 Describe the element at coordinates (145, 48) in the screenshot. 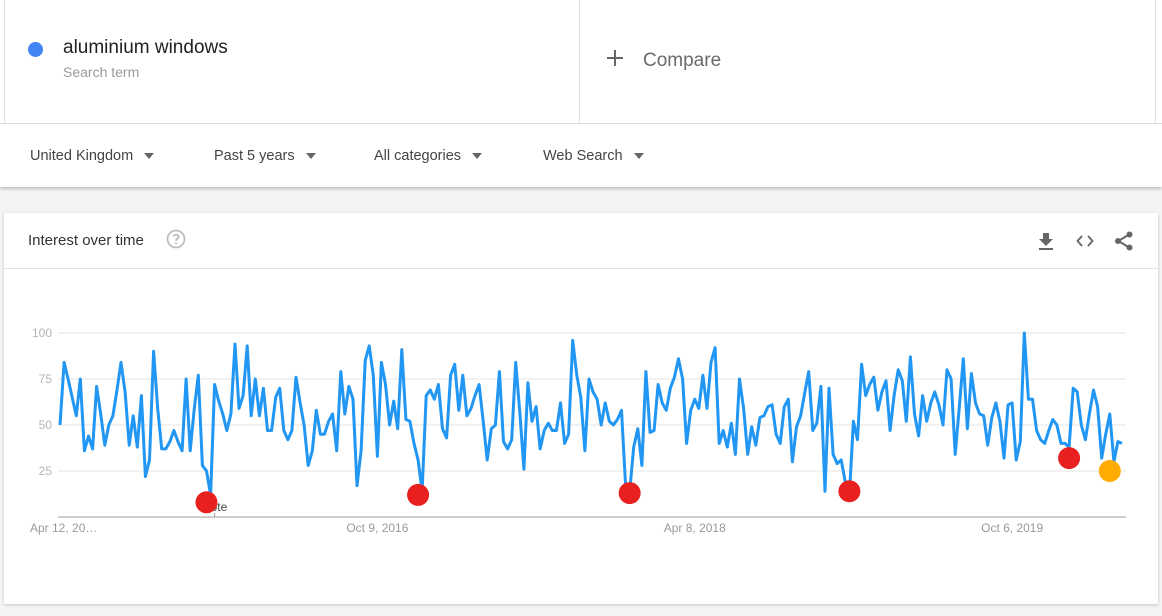

I see `search-term-name: aluminium windows` at that location.